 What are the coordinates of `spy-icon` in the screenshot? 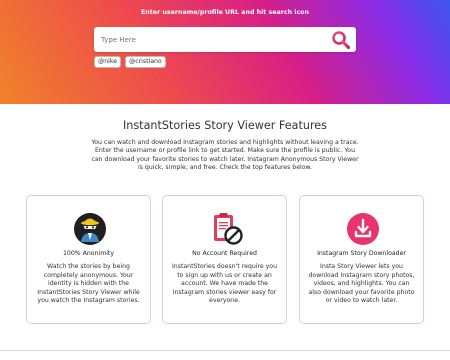 It's located at (90, 229).